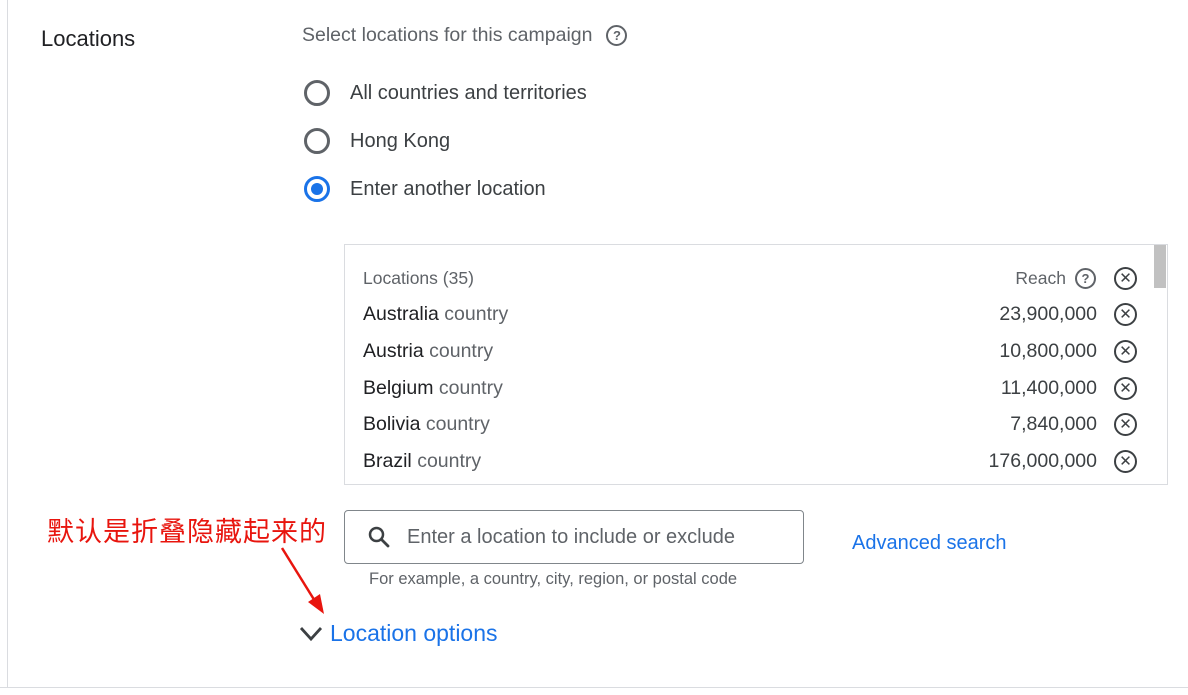 This screenshot has width=1188, height=695. What do you see at coordinates (750, 351) in the screenshot?
I see `location-row: Austria country 10,800,000 ✕` at bounding box center [750, 351].